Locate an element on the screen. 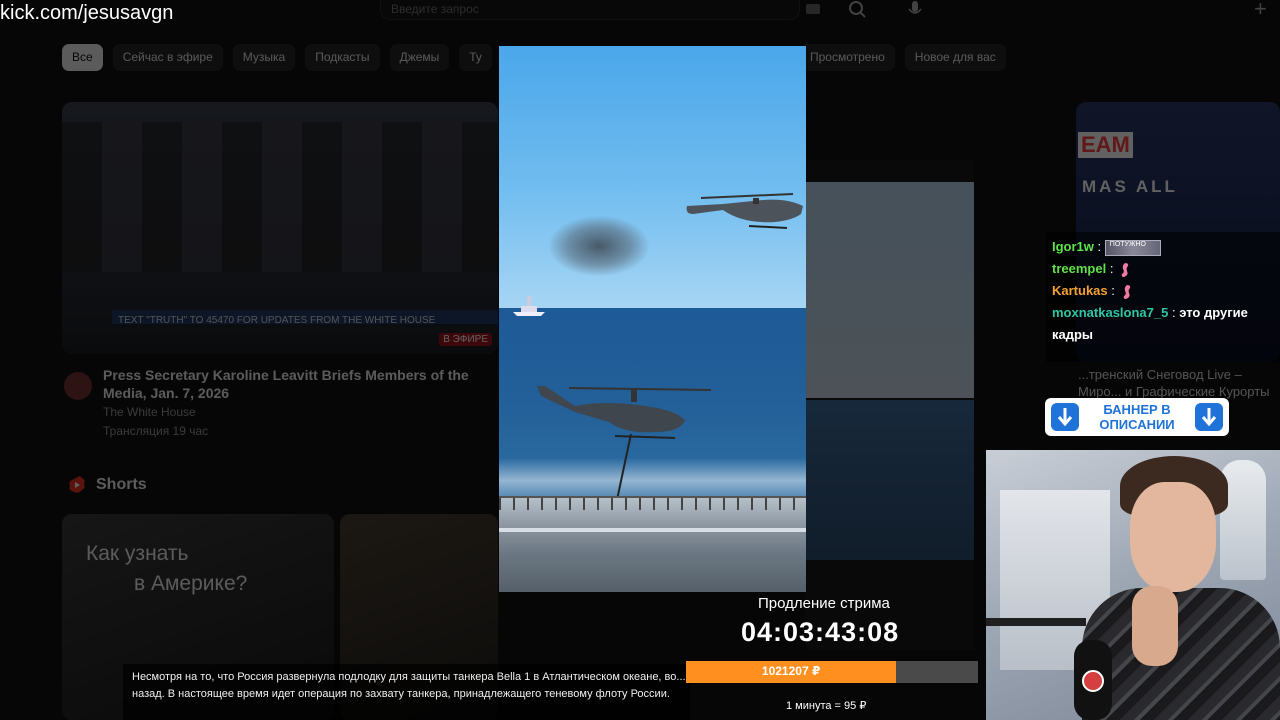 This screenshot has width=1280, height=720. thumbnail-scene is located at coordinates (280, 197).